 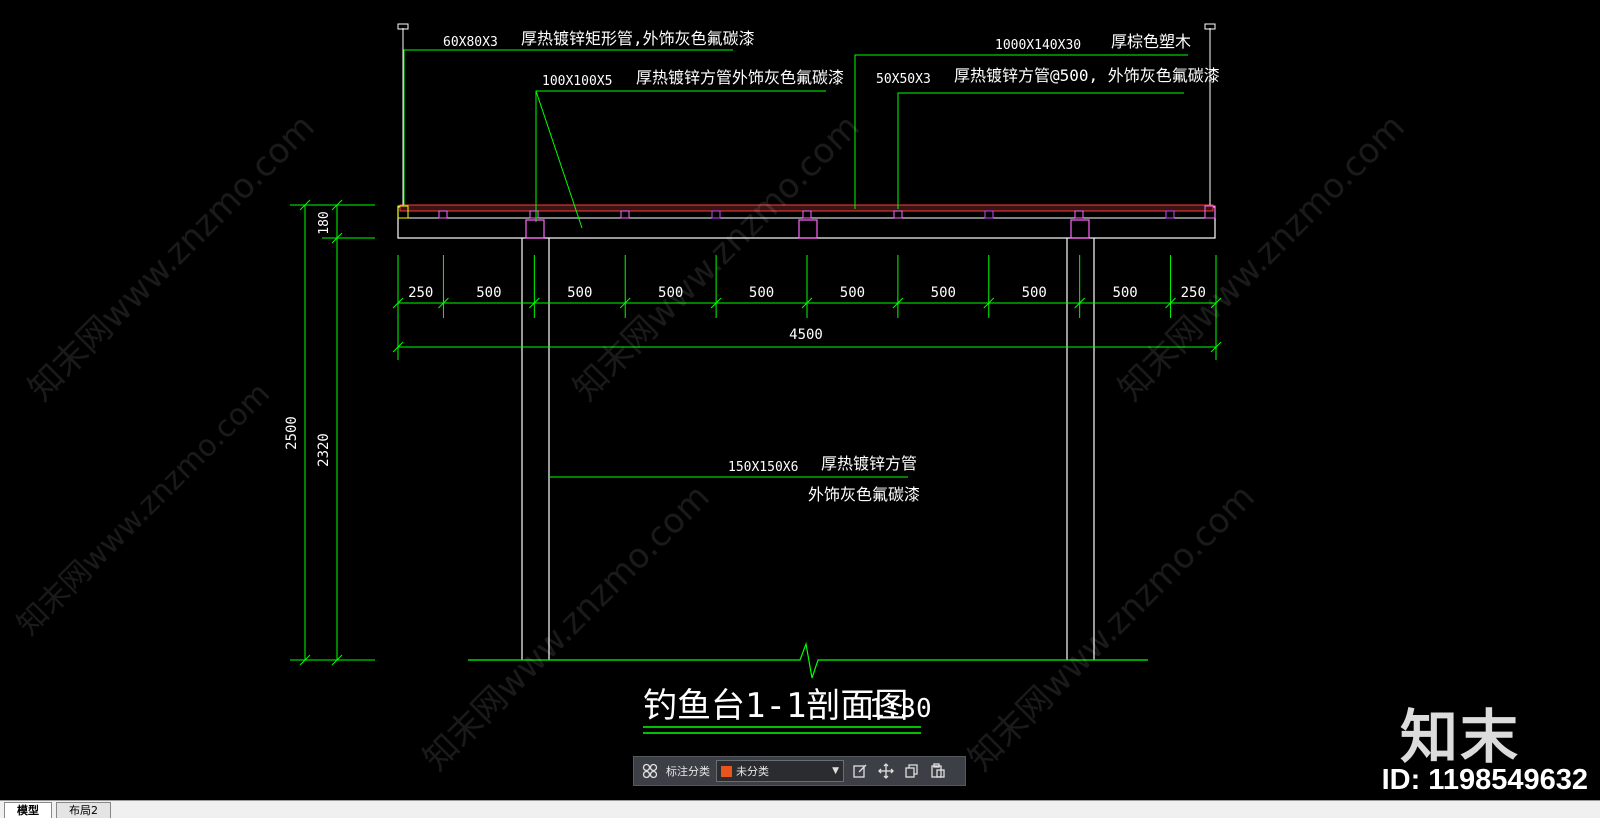 I want to click on dim-segment-label: 250, so click(x=420, y=293).